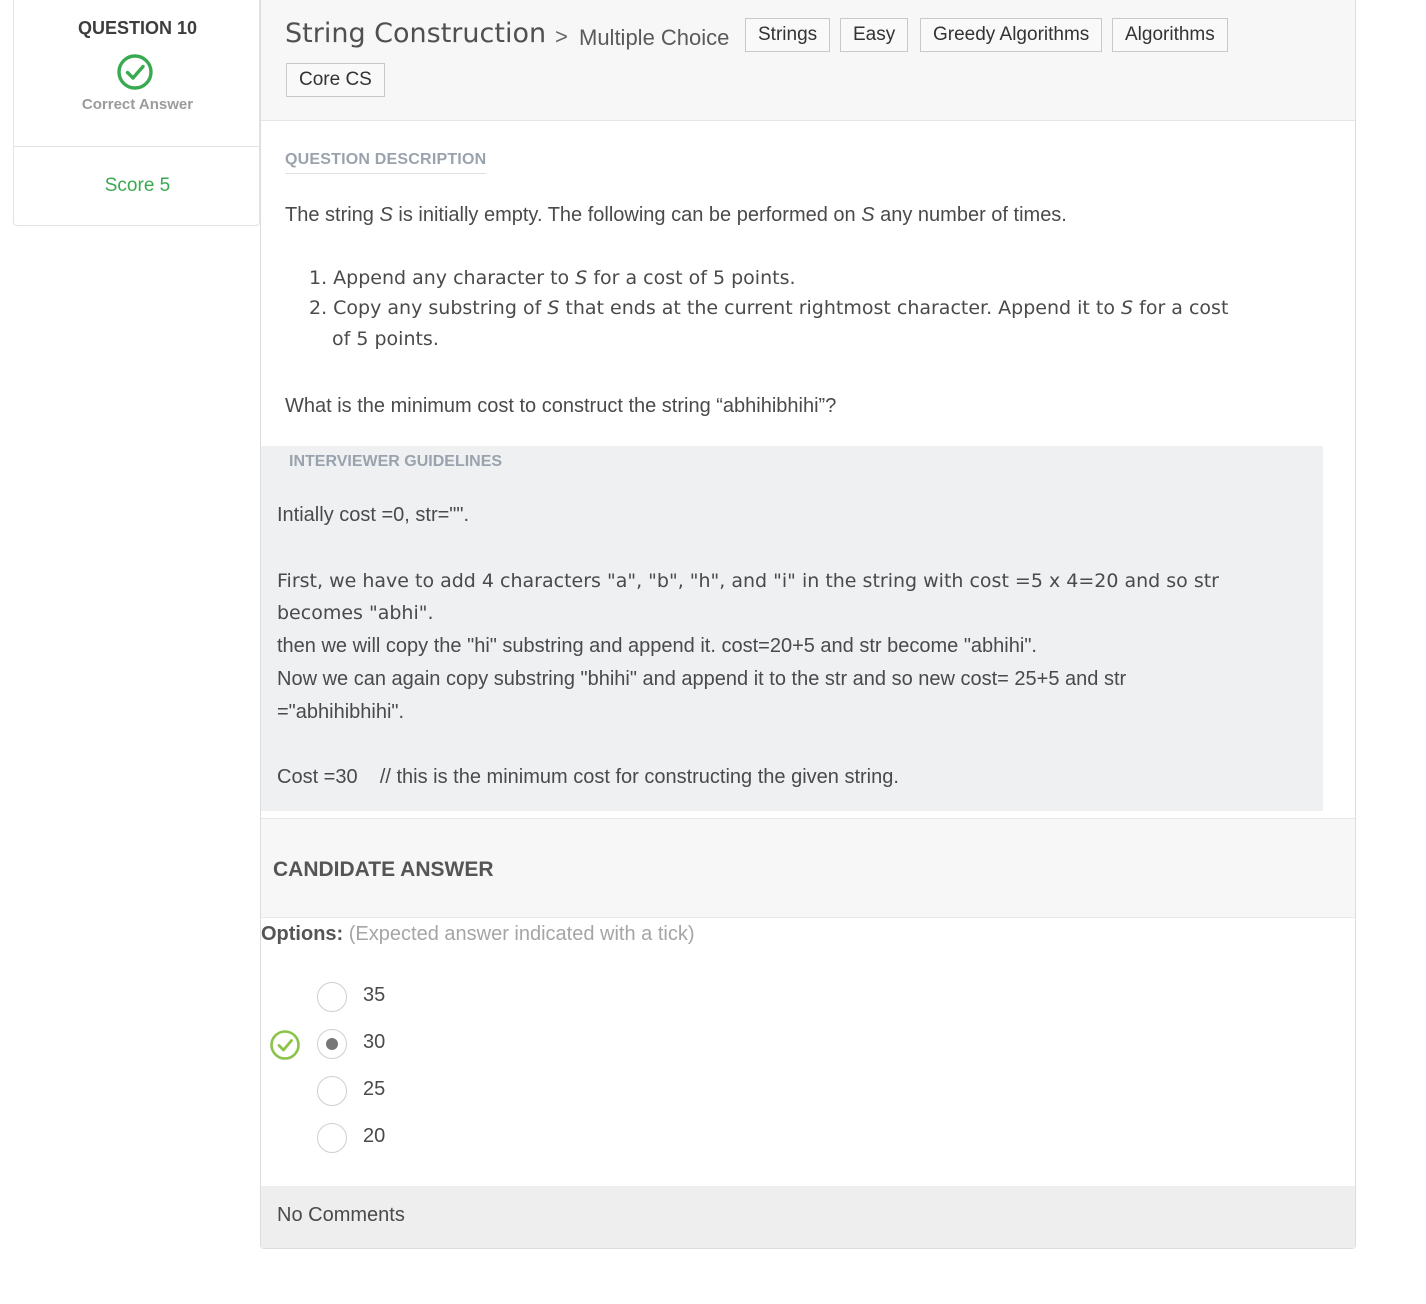 The height and width of the screenshot is (1304, 1426). Describe the element at coordinates (285, 1045) in the screenshot. I see `expected-answer-check-icon` at that location.